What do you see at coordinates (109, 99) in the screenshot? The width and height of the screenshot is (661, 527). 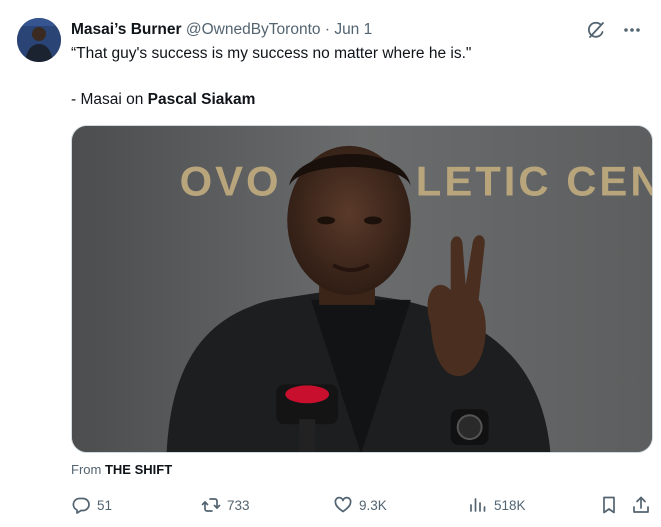 I see `quote-attribution: - Masai on` at bounding box center [109, 99].